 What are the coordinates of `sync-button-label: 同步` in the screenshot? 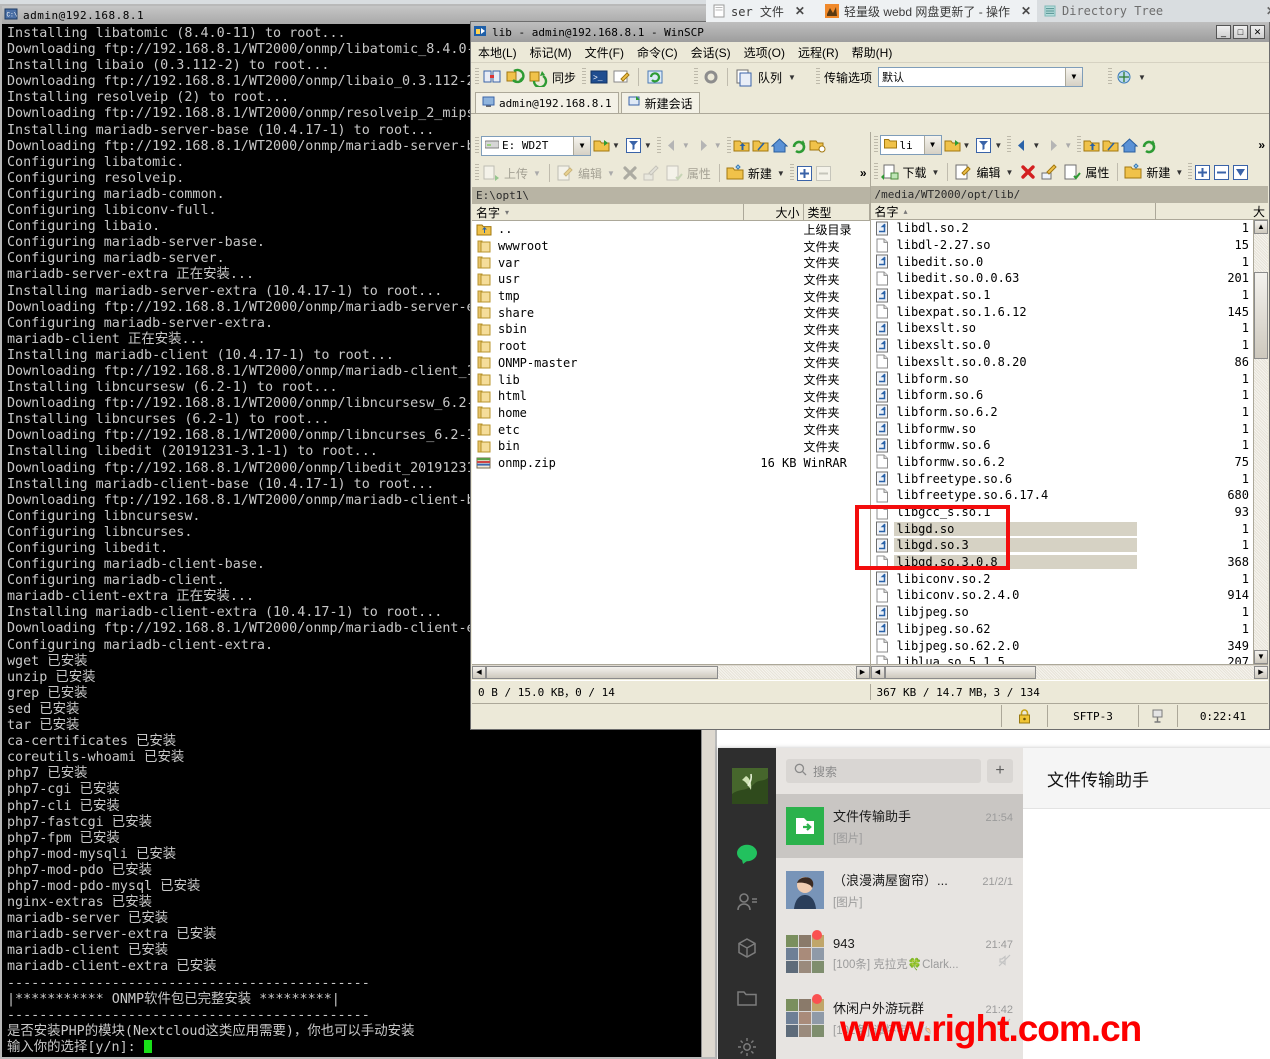 It's located at (564, 77).